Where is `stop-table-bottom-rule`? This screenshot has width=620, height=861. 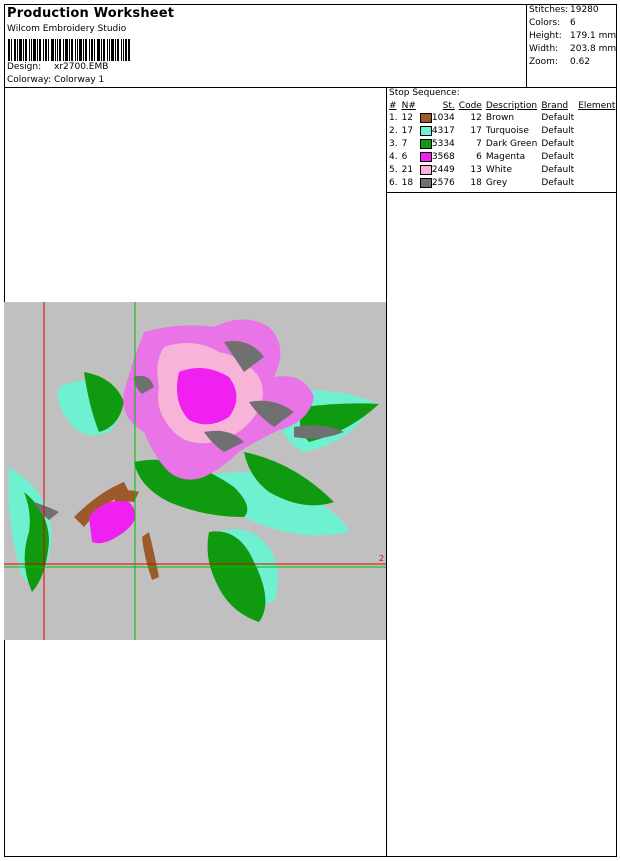 stop-table-bottom-rule is located at coordinates (501, 192).